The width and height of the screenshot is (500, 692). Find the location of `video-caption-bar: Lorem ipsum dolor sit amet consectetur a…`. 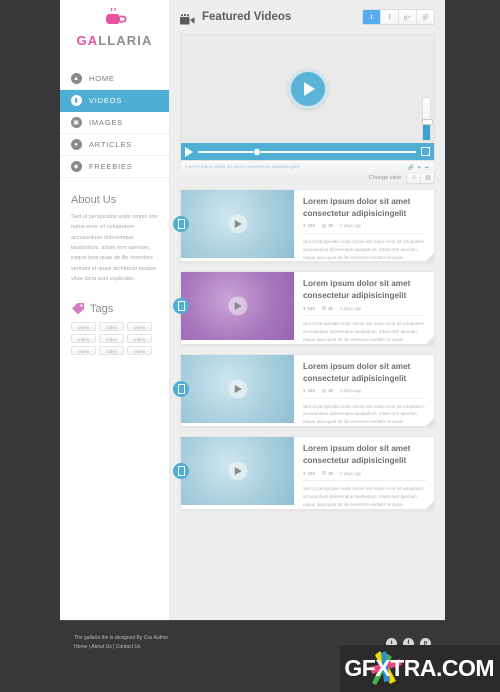

video-caption-bar: Lorem ipsum dolor sit amet consectetur a… is located at coordinates (307, 167).